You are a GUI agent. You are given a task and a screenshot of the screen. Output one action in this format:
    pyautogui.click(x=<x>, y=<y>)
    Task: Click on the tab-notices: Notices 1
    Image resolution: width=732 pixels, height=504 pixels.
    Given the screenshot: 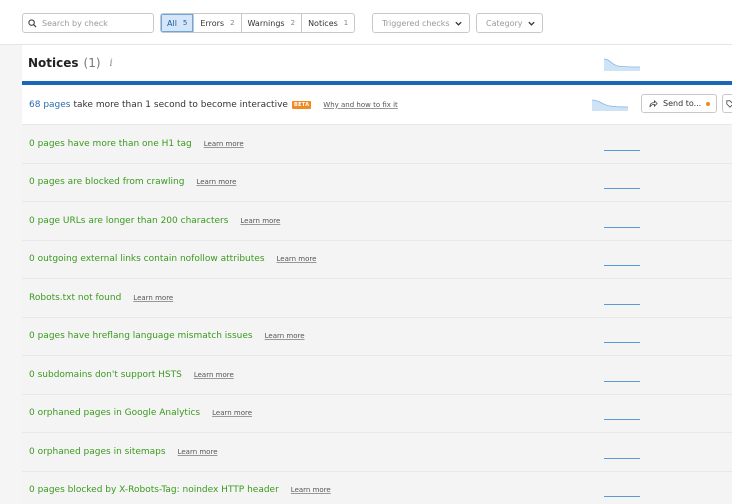 What is the action you would take?
    pyautogui.click(x=328, y=23)
    